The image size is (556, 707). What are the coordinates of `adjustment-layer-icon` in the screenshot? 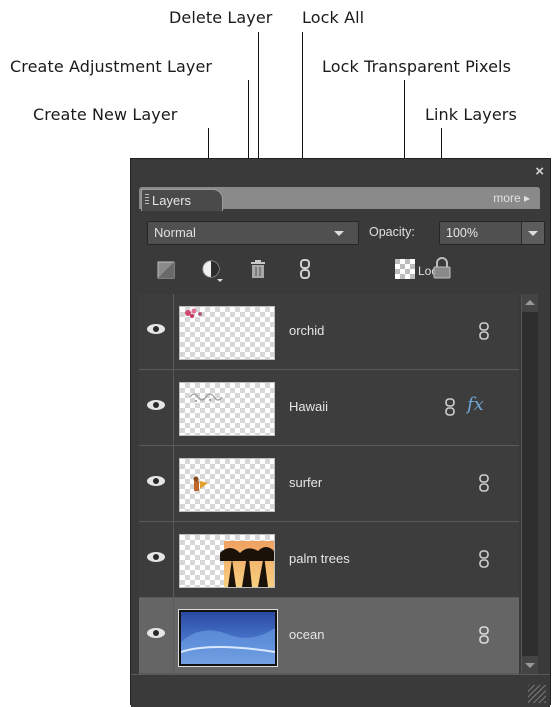 It's located at (213, 271).